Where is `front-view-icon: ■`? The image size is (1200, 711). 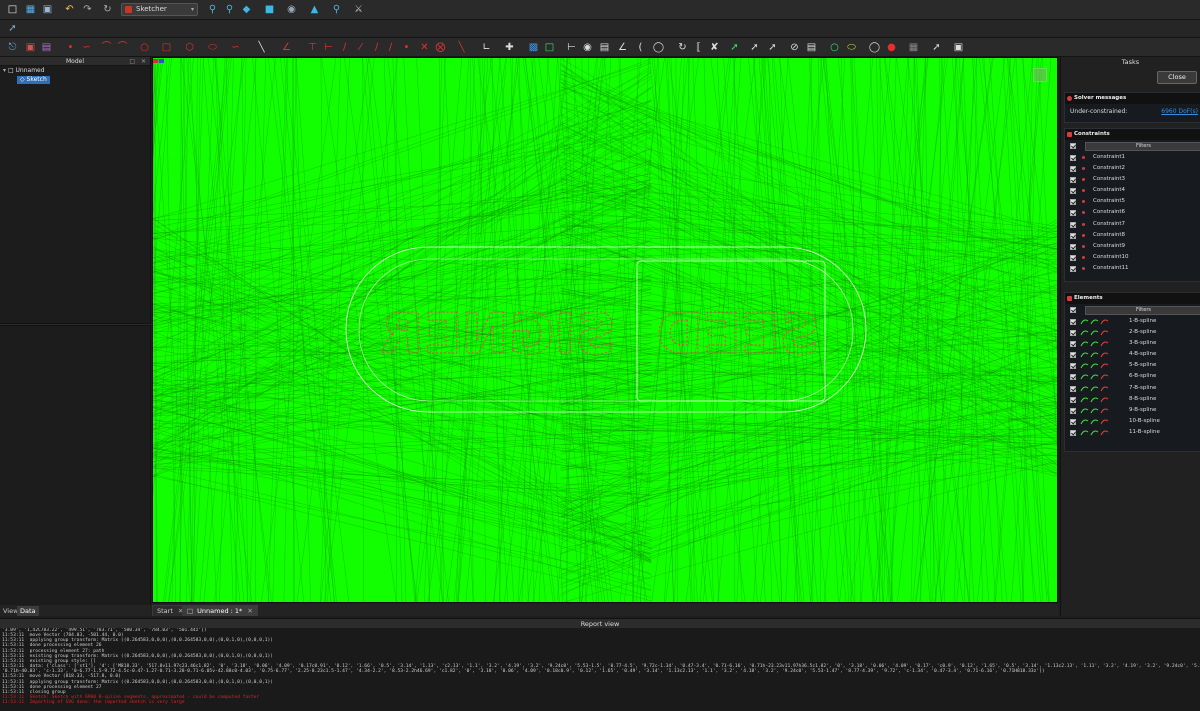 front-view-icon: ■ is located at coordinates (269, 9).